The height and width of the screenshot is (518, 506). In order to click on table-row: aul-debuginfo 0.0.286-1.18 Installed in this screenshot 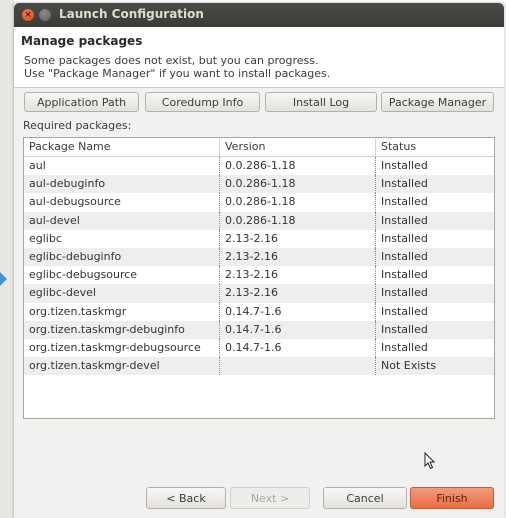, I will do `click(259, 184)`.